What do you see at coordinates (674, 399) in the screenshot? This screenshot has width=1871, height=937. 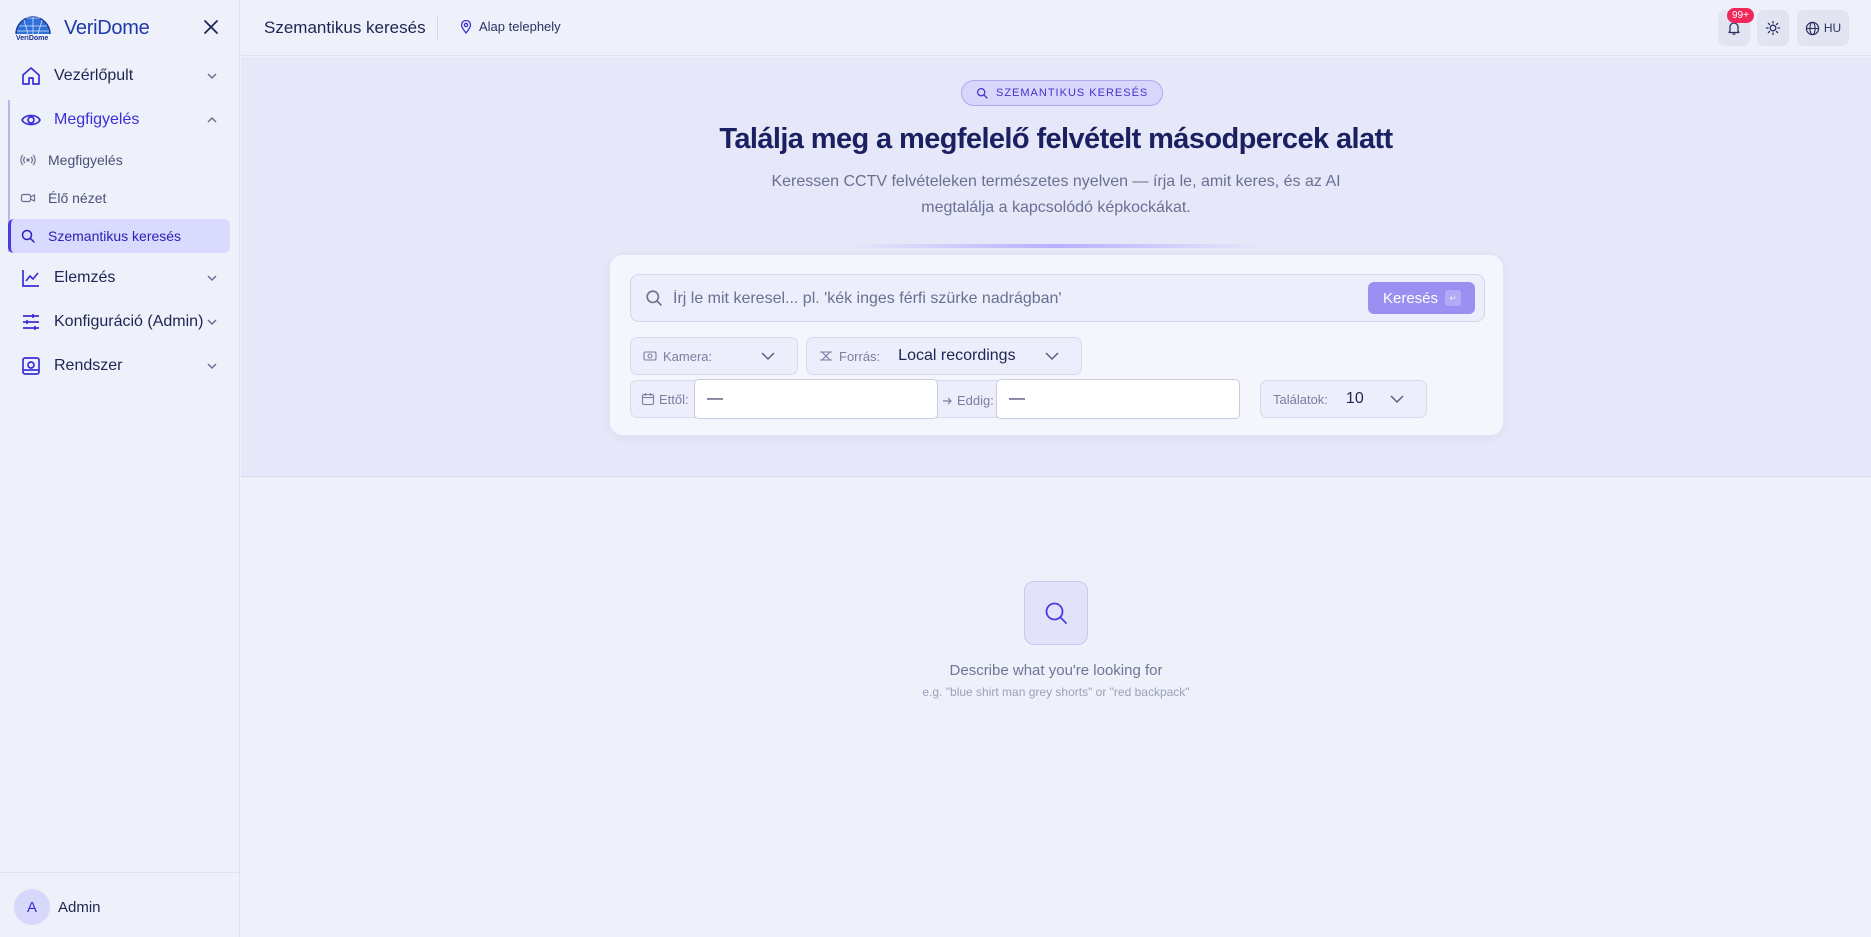 I see `from-label: Ettől:` at bounding box center [674, 399].